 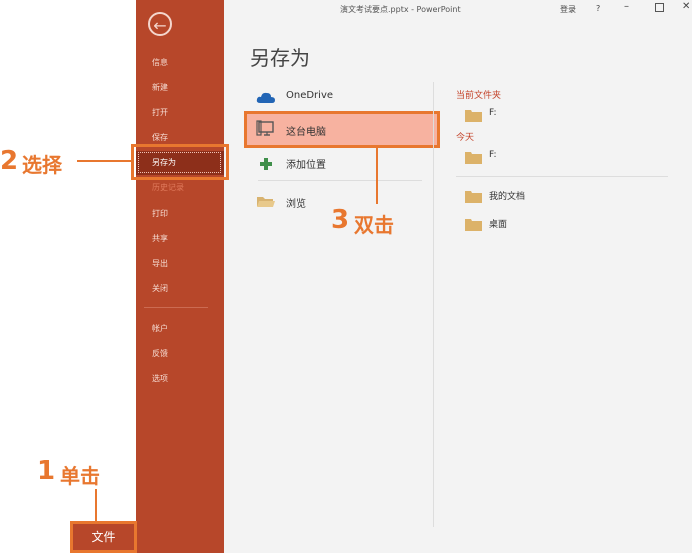 I want to click on menu-feedback: 反馈, so click(x=160, y=354).